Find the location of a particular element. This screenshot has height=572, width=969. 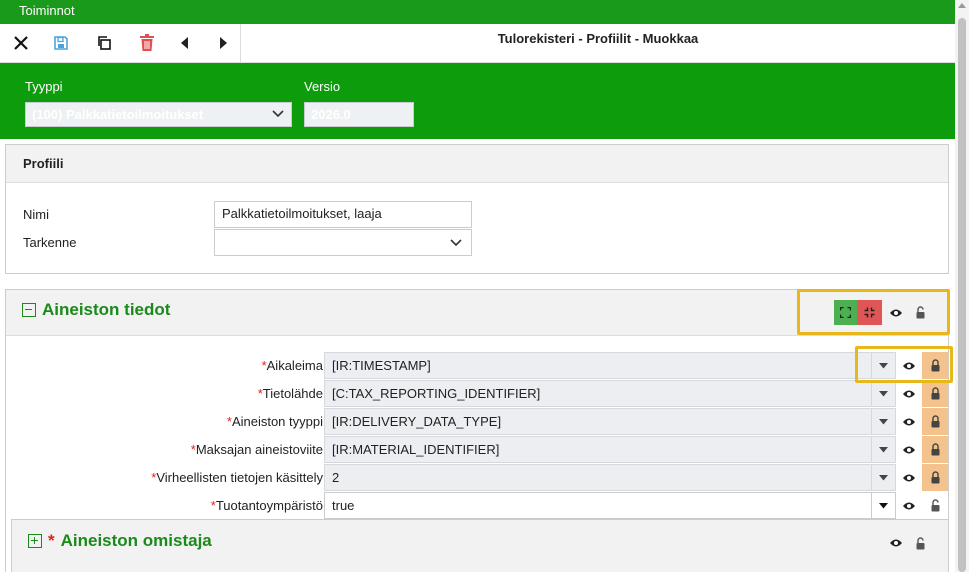

owner-title: Aineiston omistaja is located at coordinates (136, 540).